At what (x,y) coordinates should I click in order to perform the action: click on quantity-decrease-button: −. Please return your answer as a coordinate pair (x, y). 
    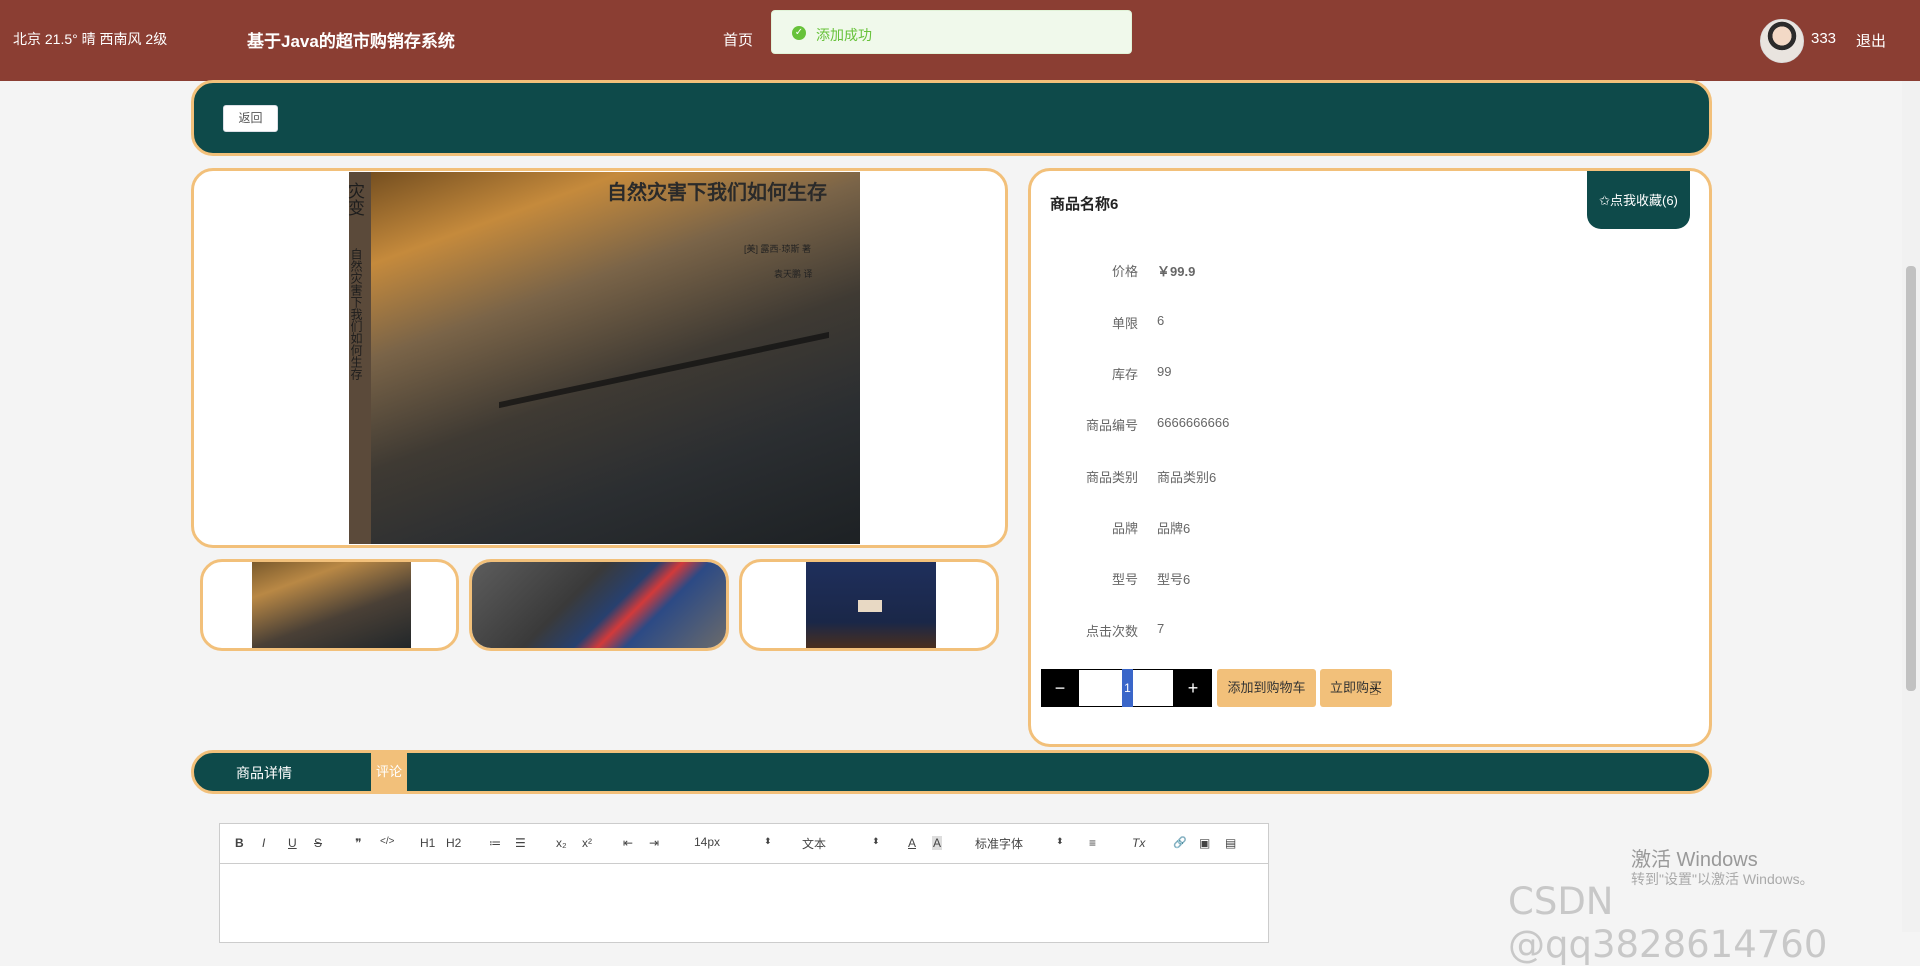
    Looking at the image, I should click on (1060, 688).